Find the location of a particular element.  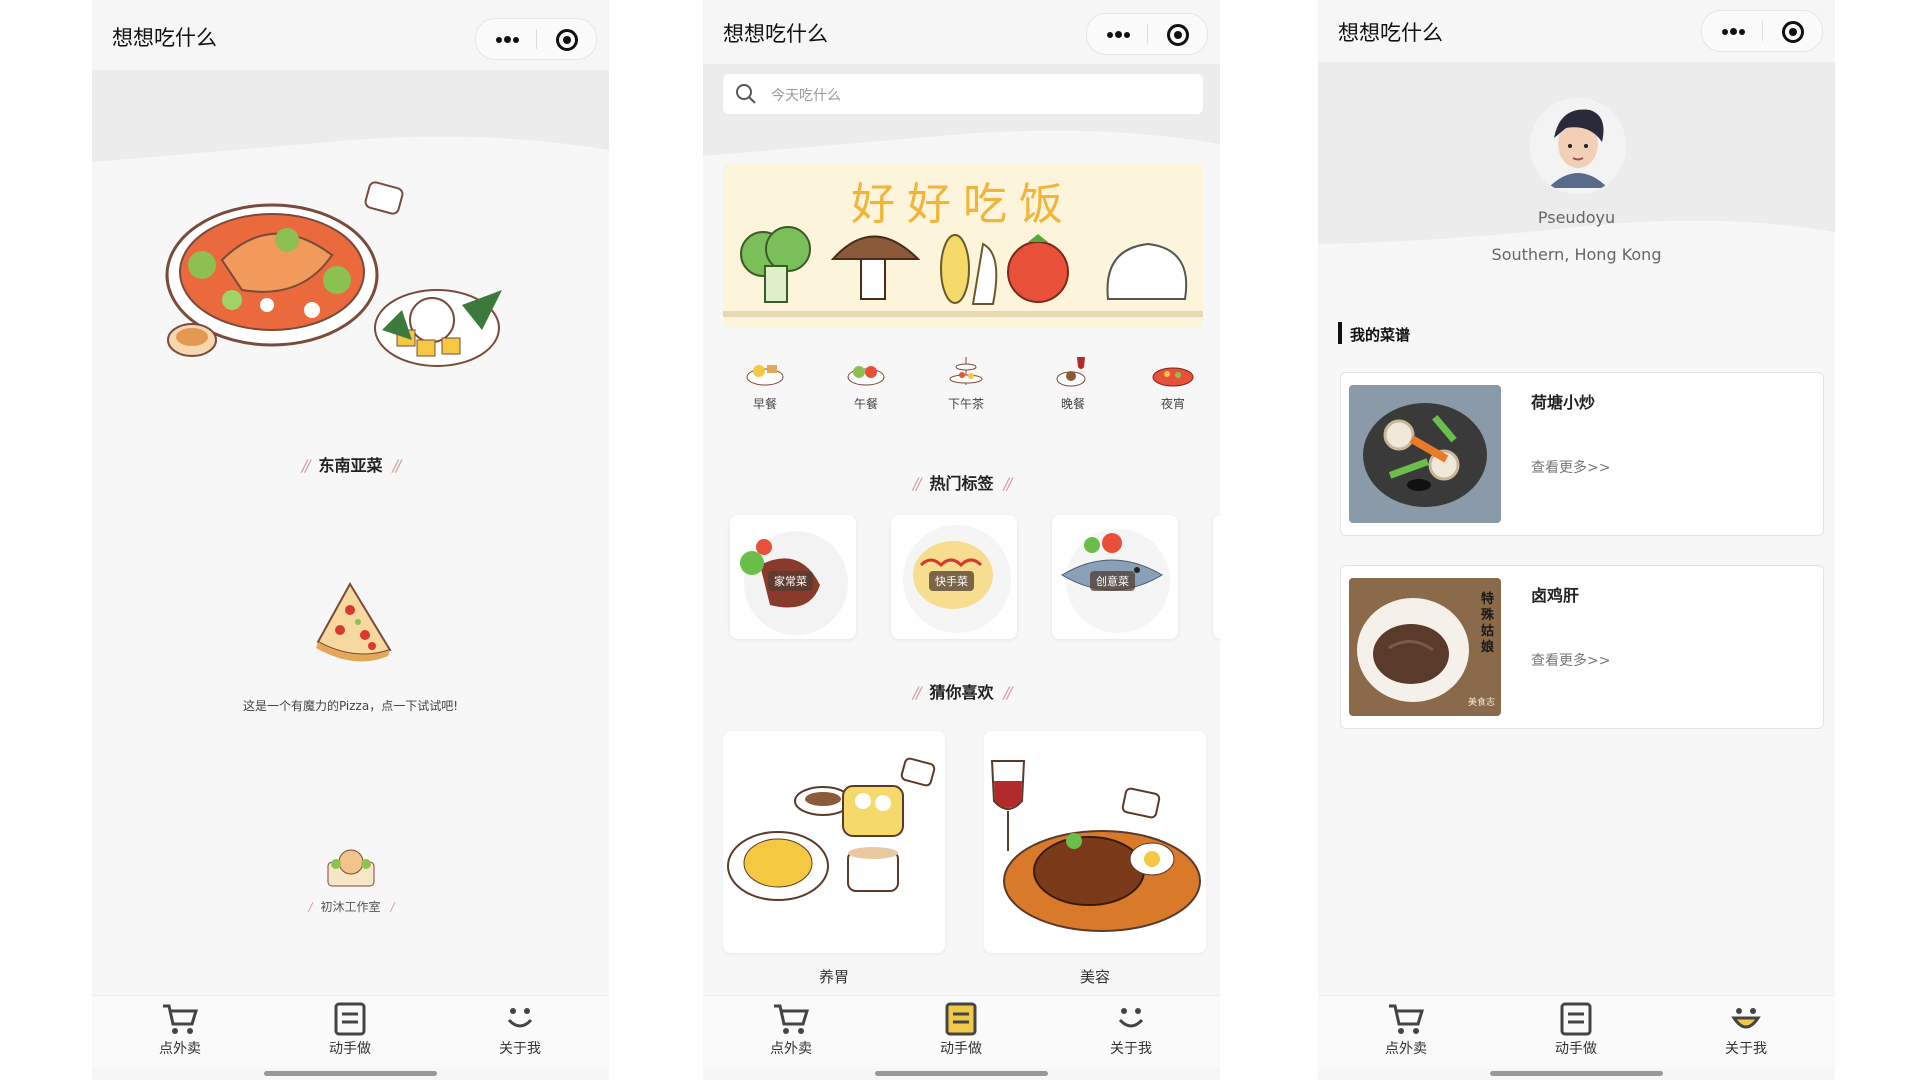

tag-label: 快手菜 is located at coordinates (951, 581).